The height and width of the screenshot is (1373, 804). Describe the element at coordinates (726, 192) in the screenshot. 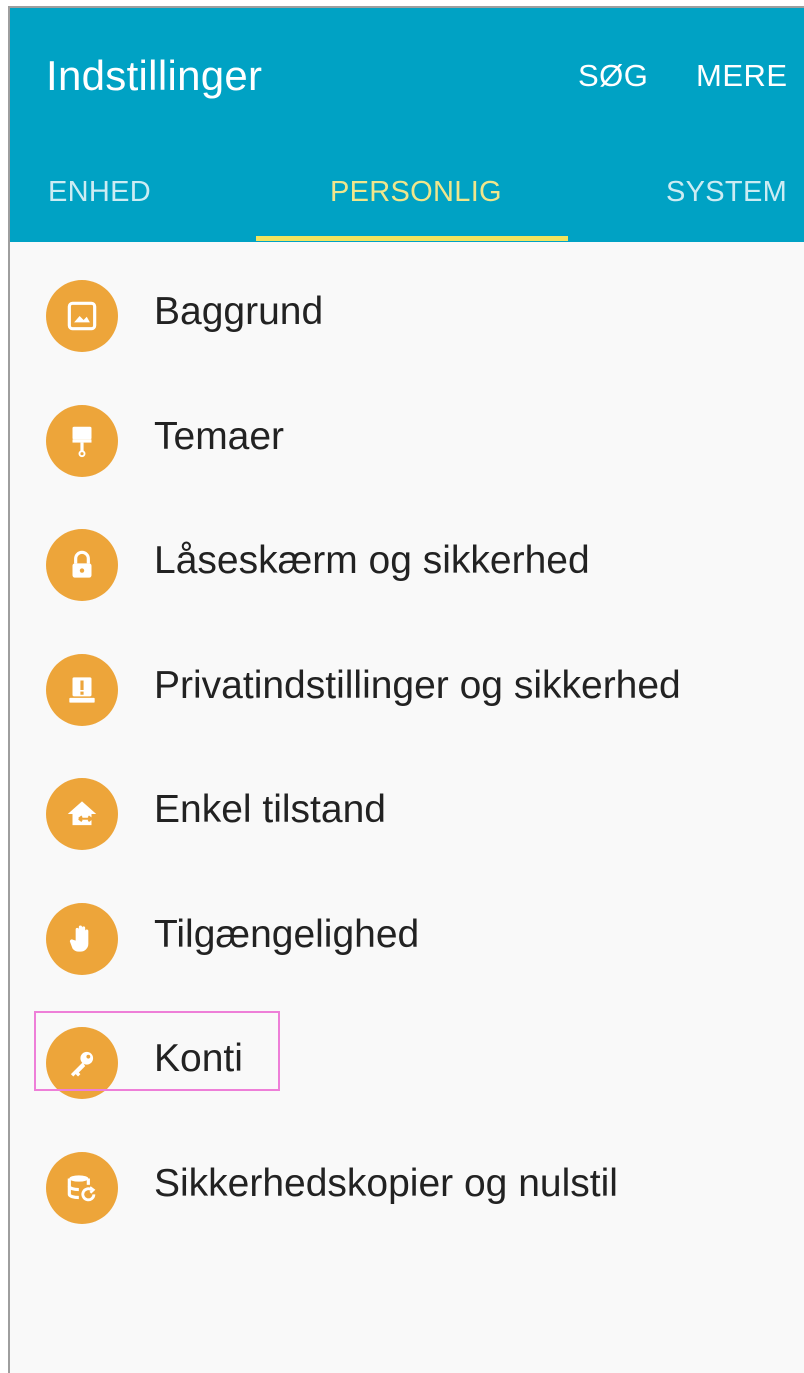

I see `tab-system: SYSTEM` at that location.